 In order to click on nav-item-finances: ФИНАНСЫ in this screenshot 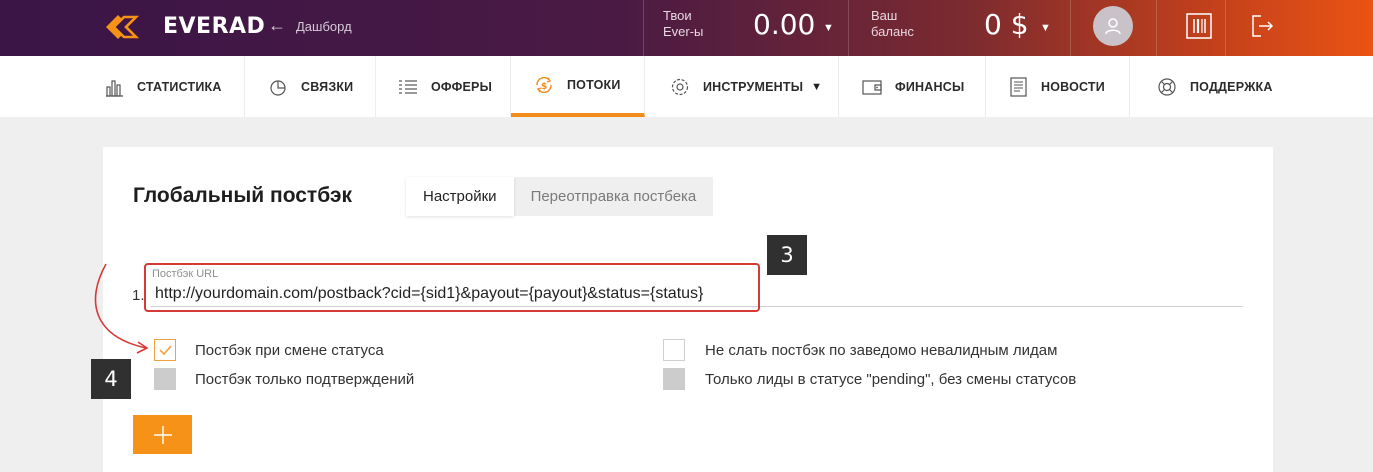, I will do `click(912, 86)`.